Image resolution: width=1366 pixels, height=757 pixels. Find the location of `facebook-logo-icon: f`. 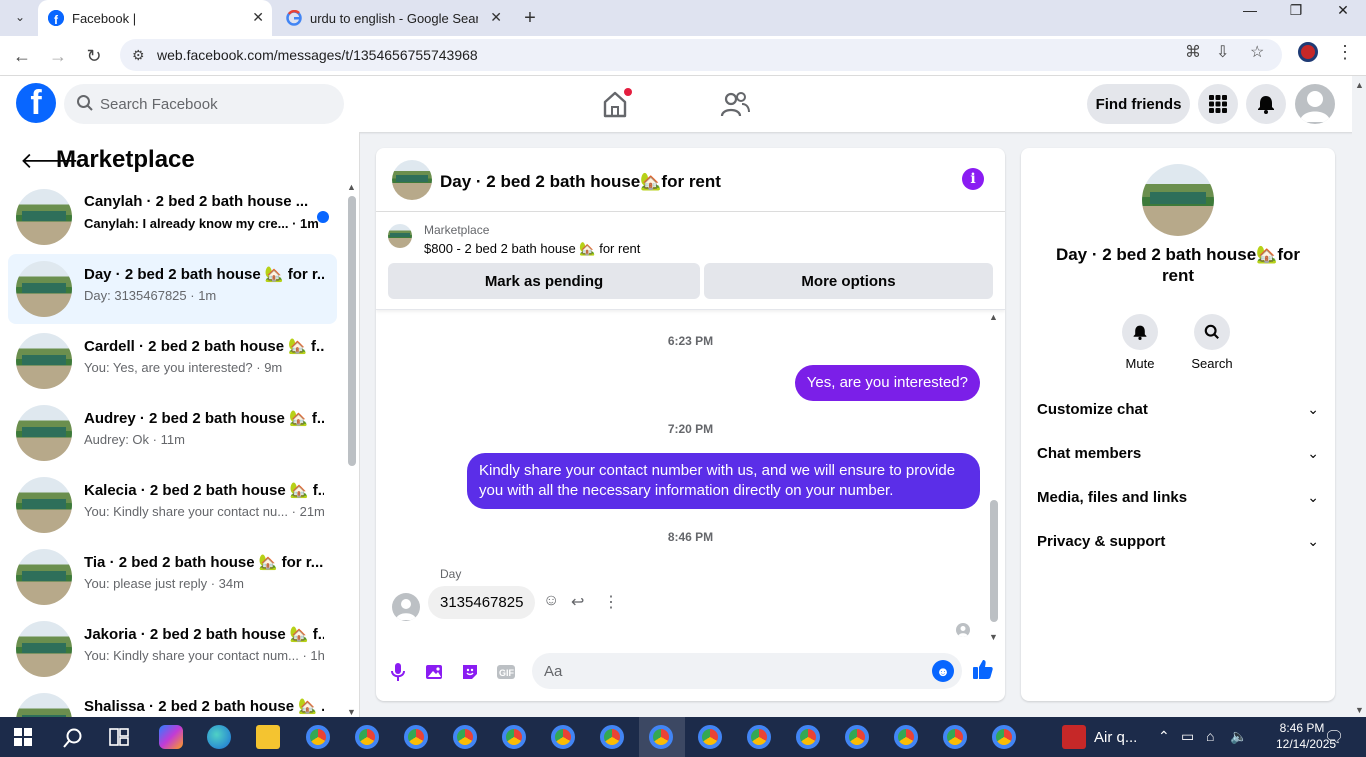

facebook-logo-icon: f is located at coordinates (36, 103).